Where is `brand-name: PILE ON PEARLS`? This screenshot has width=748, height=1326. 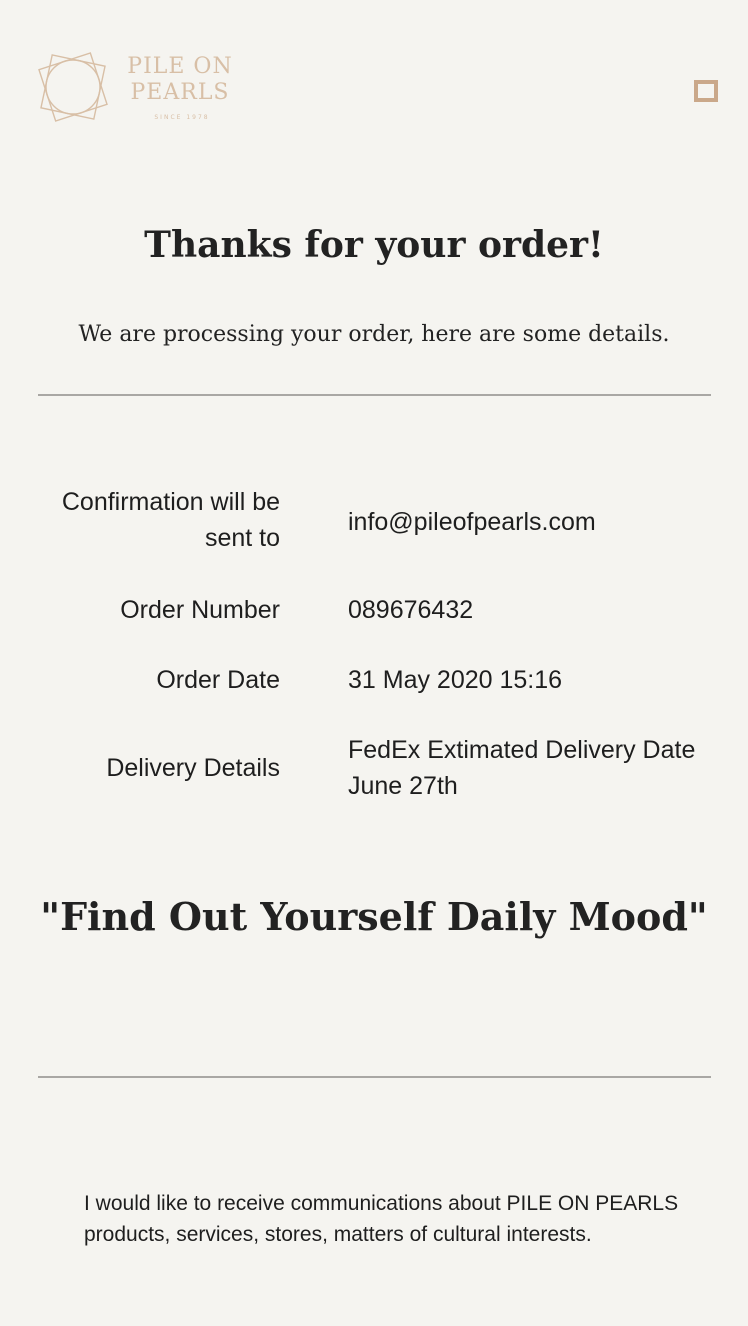 brand-name: PILE ON PEARLS is located at coordinates (180, 80).